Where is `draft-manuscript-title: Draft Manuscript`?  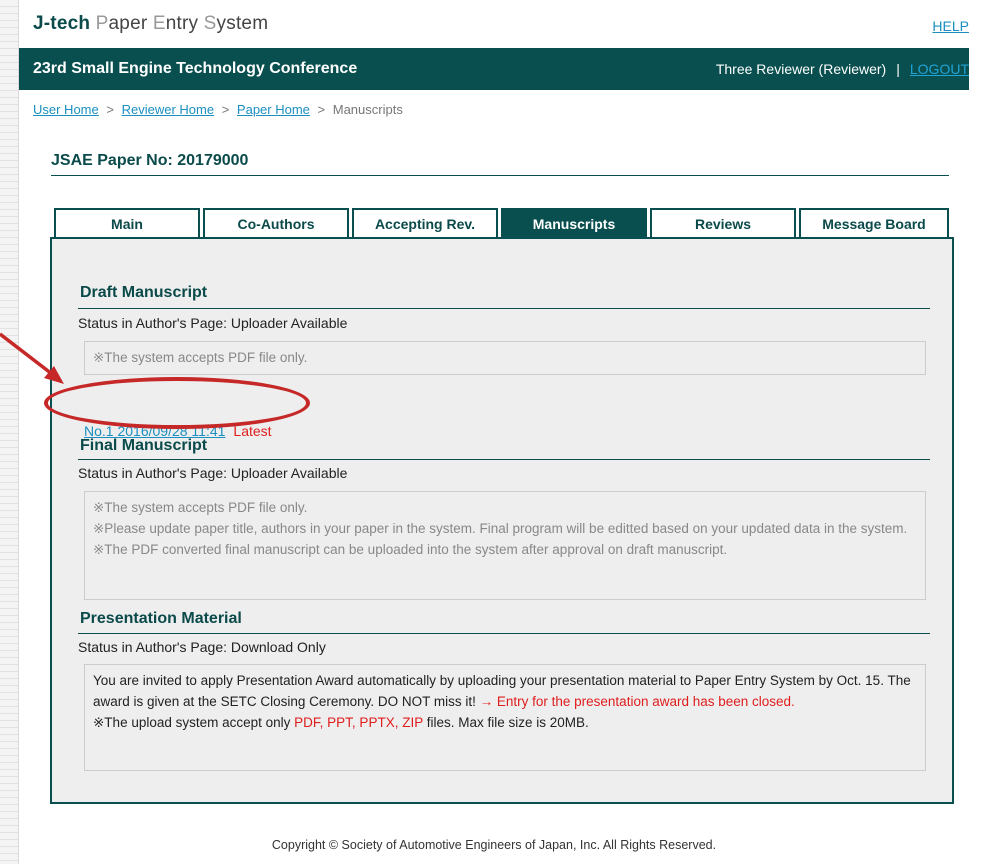 draft-manuscript-title: Draft Manuscript is located at coordinates (144, 292).